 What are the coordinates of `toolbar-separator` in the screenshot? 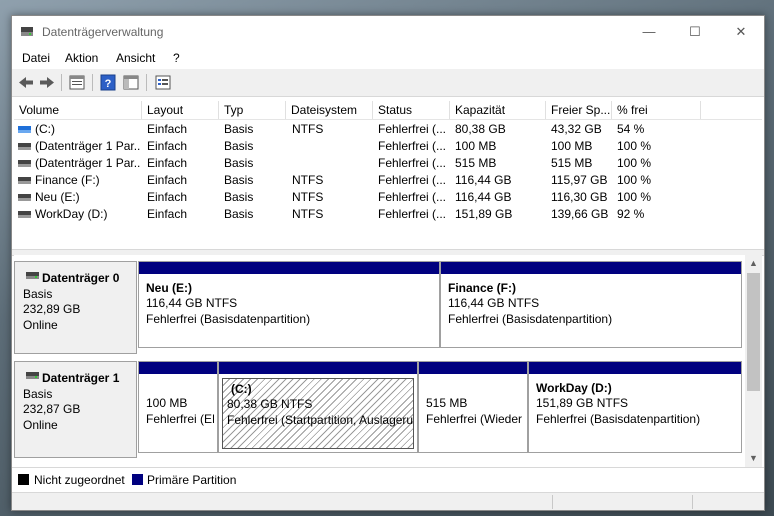 It's located at (61, 82).